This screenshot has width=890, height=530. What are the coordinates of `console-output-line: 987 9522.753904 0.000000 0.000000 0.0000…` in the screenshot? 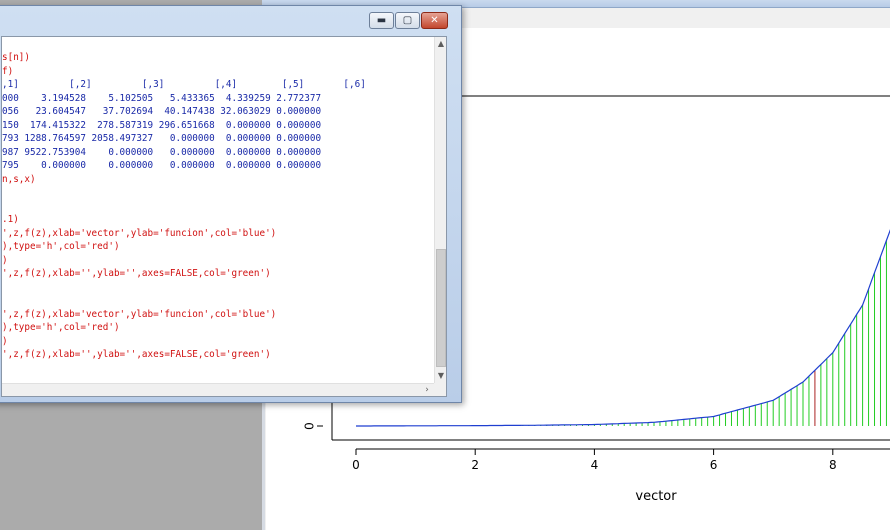 It's located at (162, 152).